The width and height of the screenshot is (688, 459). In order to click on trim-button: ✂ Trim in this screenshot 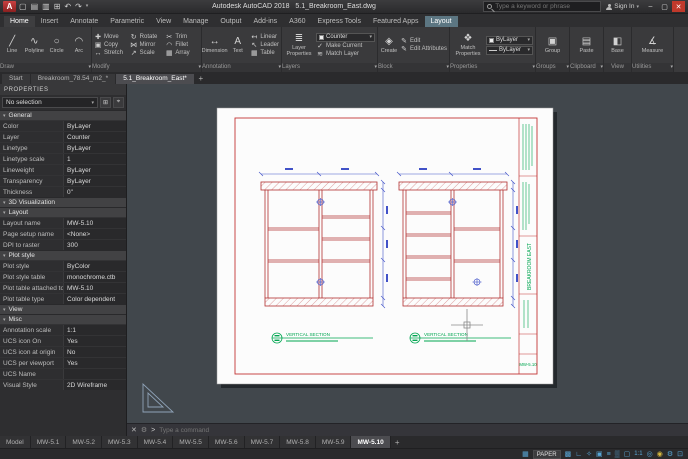, I will do `click(182, 37)`.